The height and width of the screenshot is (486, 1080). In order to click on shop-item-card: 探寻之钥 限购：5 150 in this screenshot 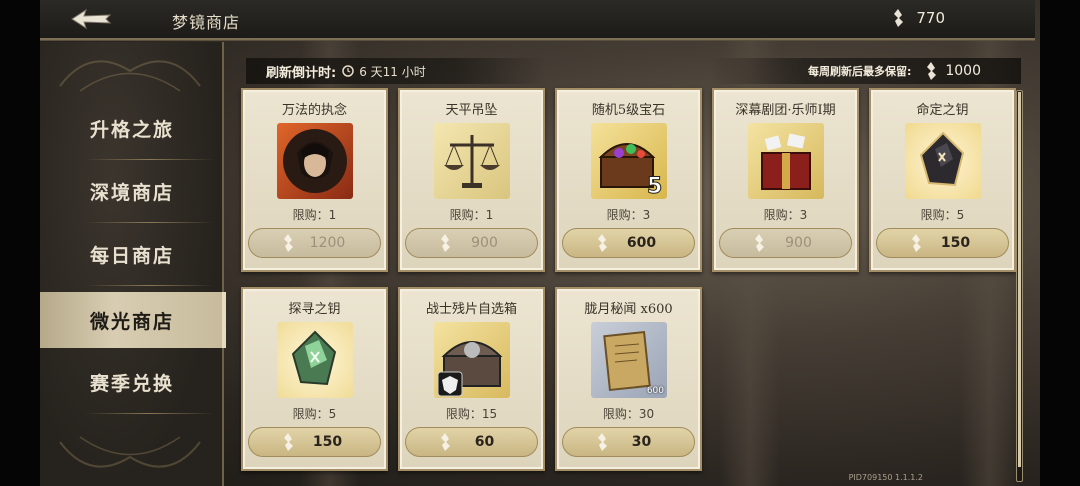, I will do `click(314, 379)`.